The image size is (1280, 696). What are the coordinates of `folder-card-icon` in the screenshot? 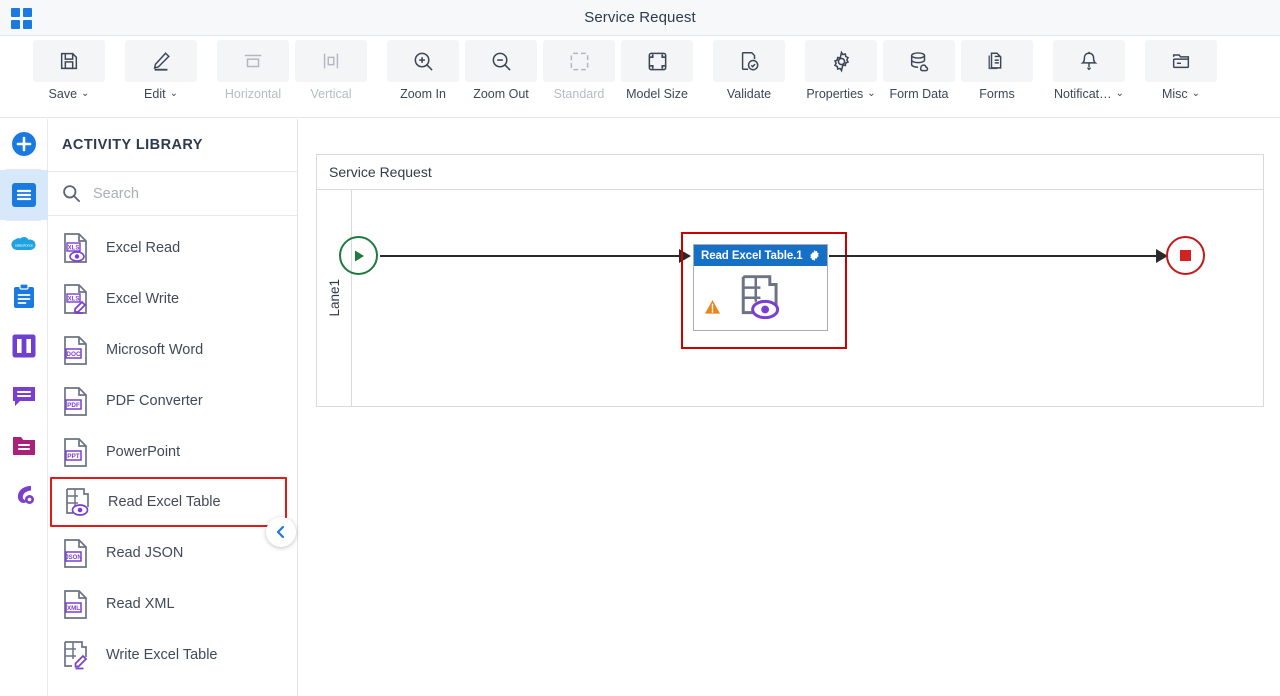 It's located at (1181, 61).